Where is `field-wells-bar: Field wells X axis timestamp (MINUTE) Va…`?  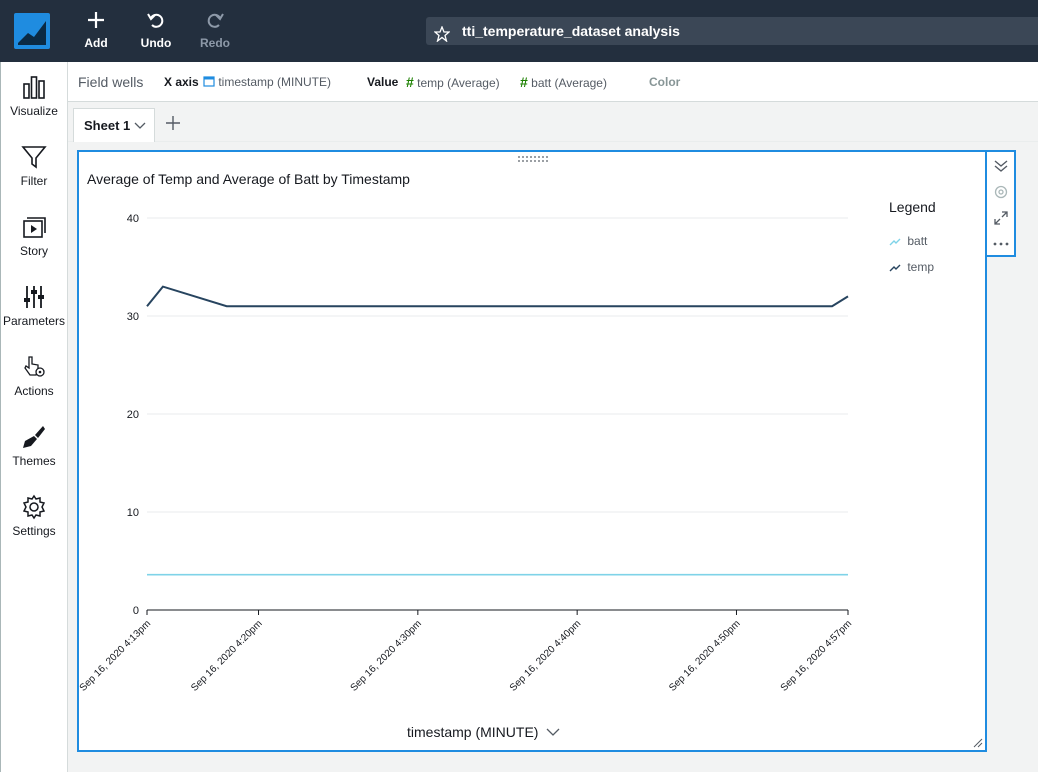
field-wells-bar: Field wells X axis timestamp (MINUTE) Va… is located at coordinates (553, 82).